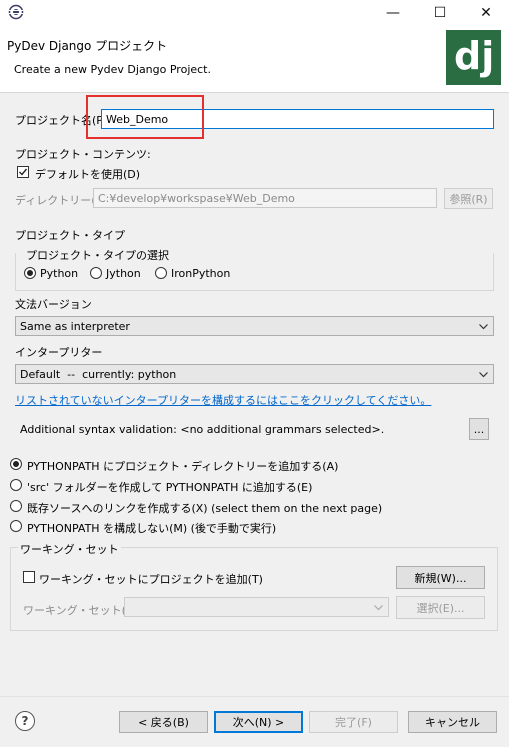 The height and width of the screenshot is (747, 509). I want to click on use-default-label: デフォルトを使用(D), so click(88, 174).